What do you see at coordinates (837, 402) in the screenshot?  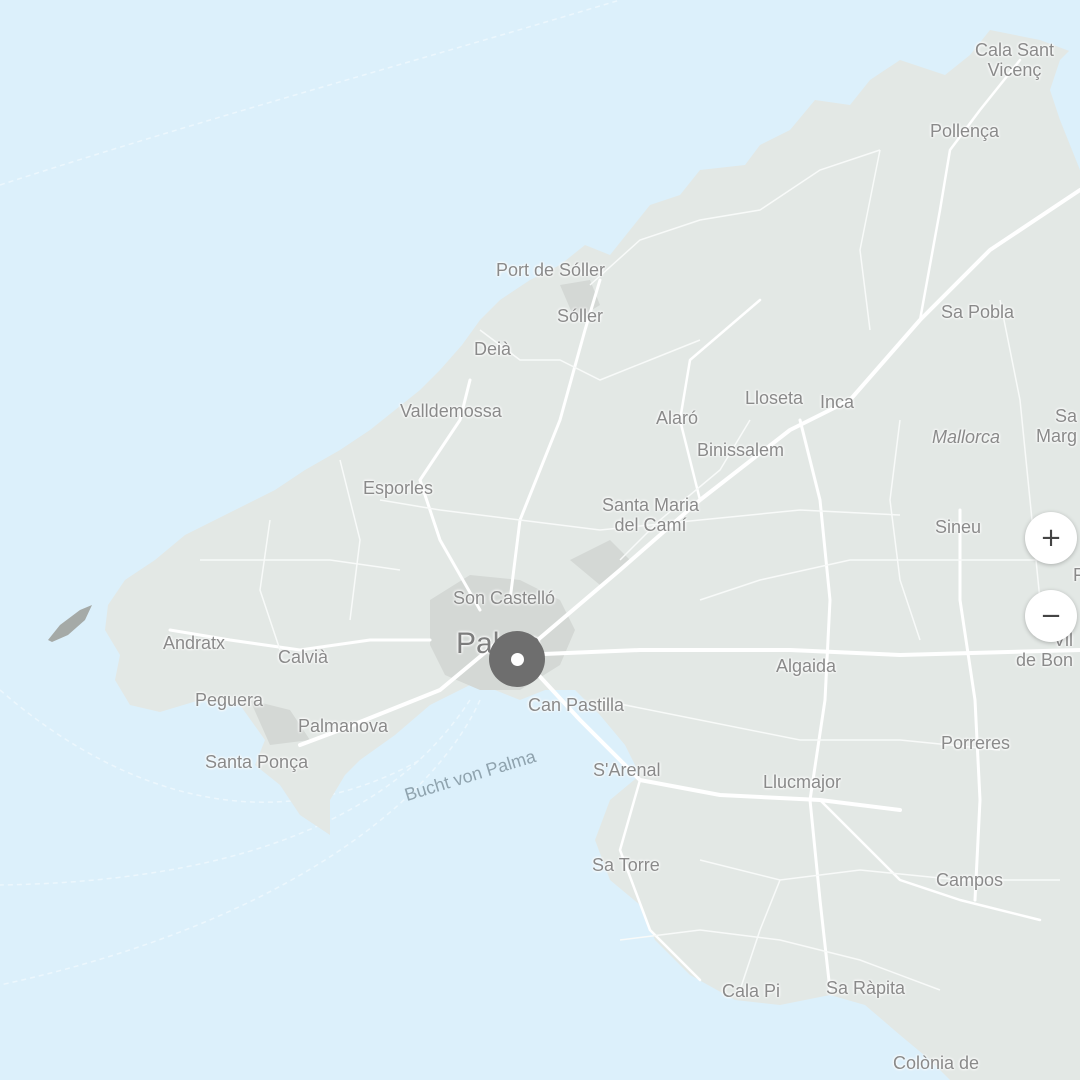 I see `place-label-inca: Inca` at bounding box center [837, 402].